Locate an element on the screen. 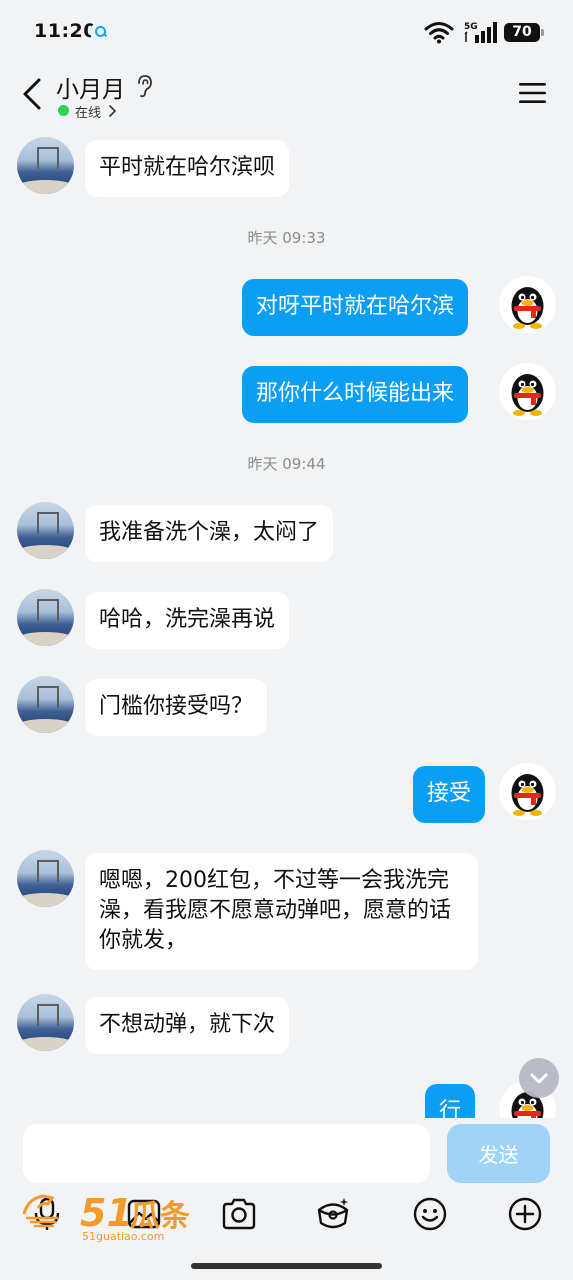 The image size is (573, 1280). scroll-to-bottom-button is located at coordinates (539, 1078).